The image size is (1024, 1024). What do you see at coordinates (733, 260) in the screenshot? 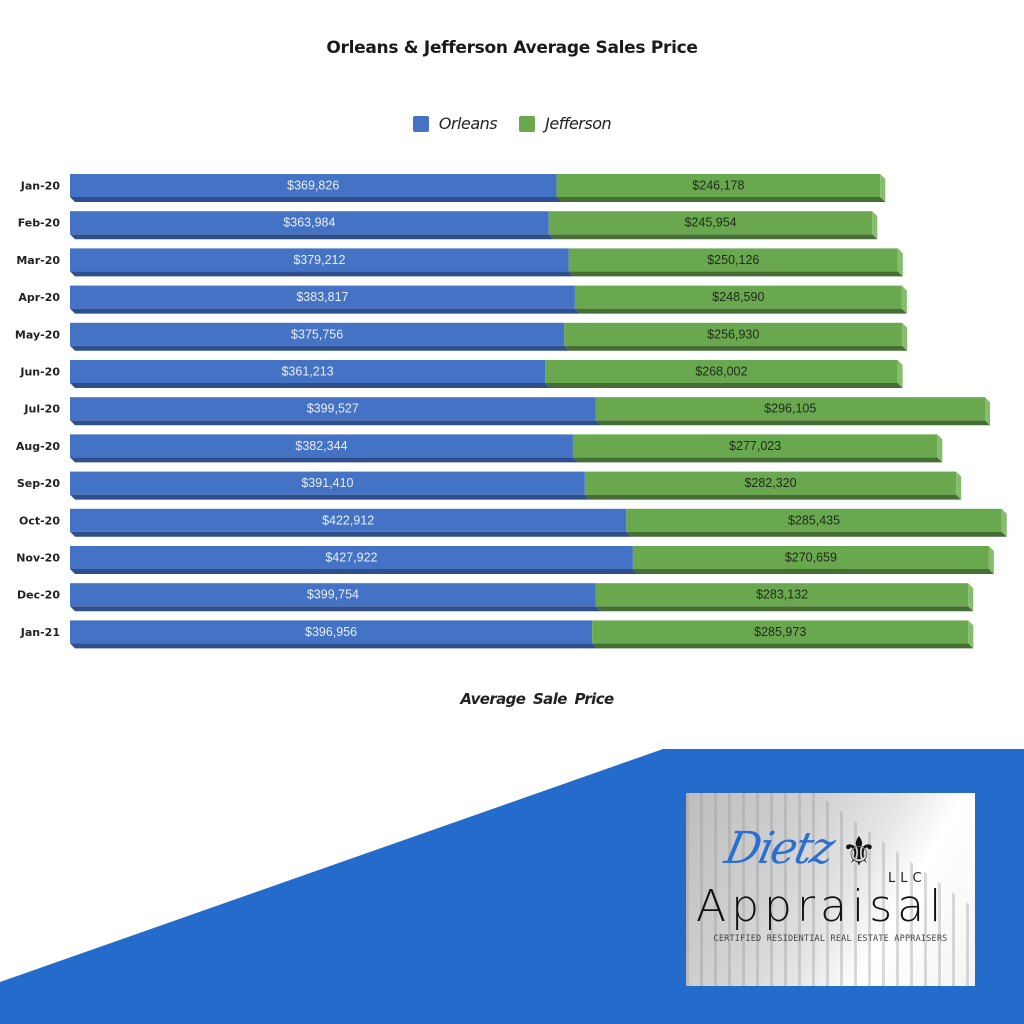
I see `data-label-jefferson: $250,126` at bounding box center [733, 260].